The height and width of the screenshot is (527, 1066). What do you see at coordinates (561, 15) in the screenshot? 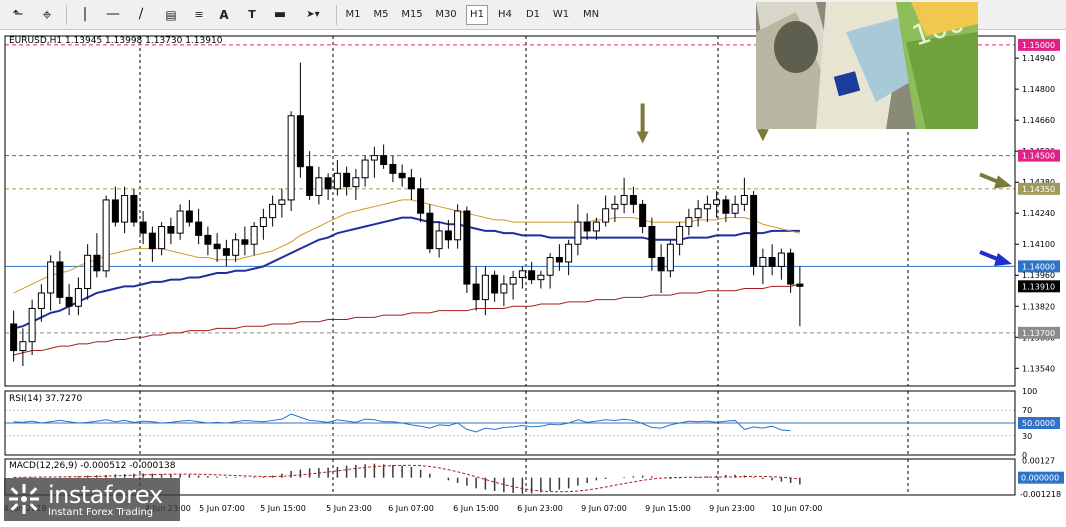
I see `timeframe-w1: W1` at bounding box center [561, 15].